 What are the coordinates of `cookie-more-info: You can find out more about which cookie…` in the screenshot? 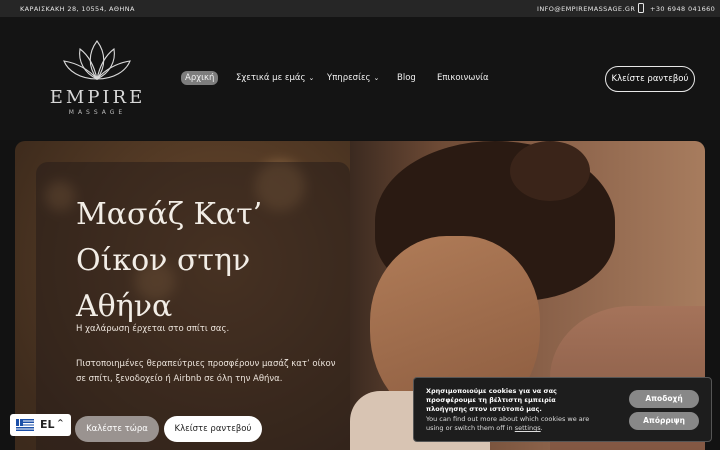 It's located at (508, 423).